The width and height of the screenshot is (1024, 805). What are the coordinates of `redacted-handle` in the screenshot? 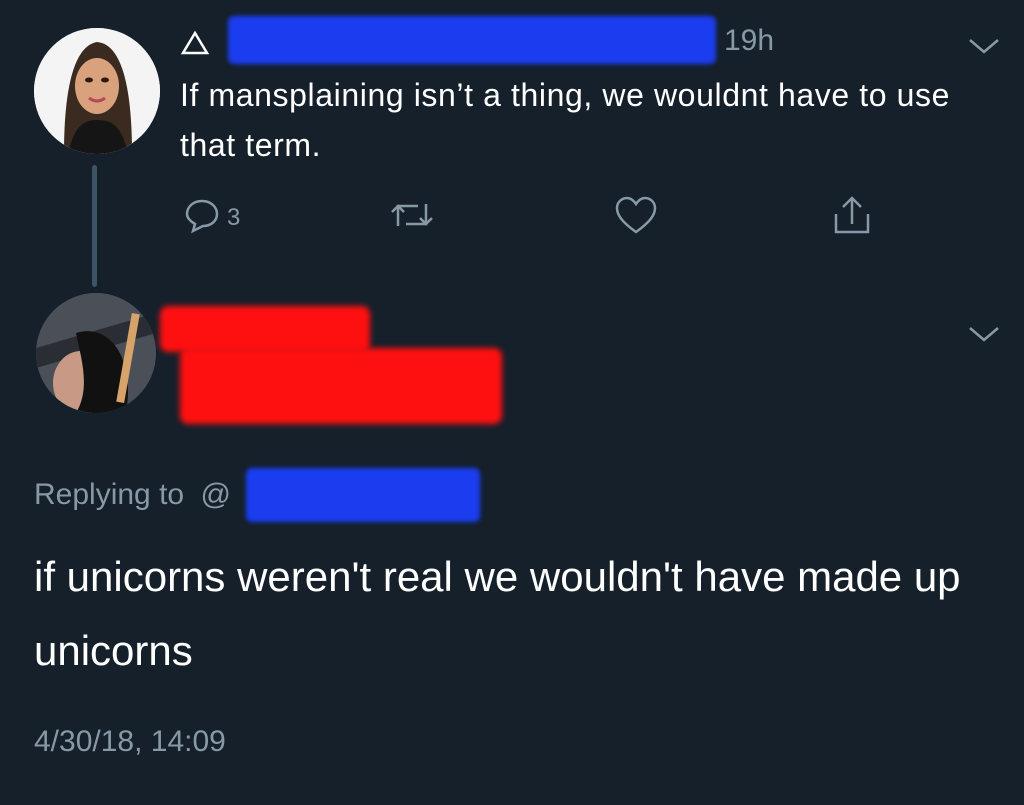 It's located at (341, 386).